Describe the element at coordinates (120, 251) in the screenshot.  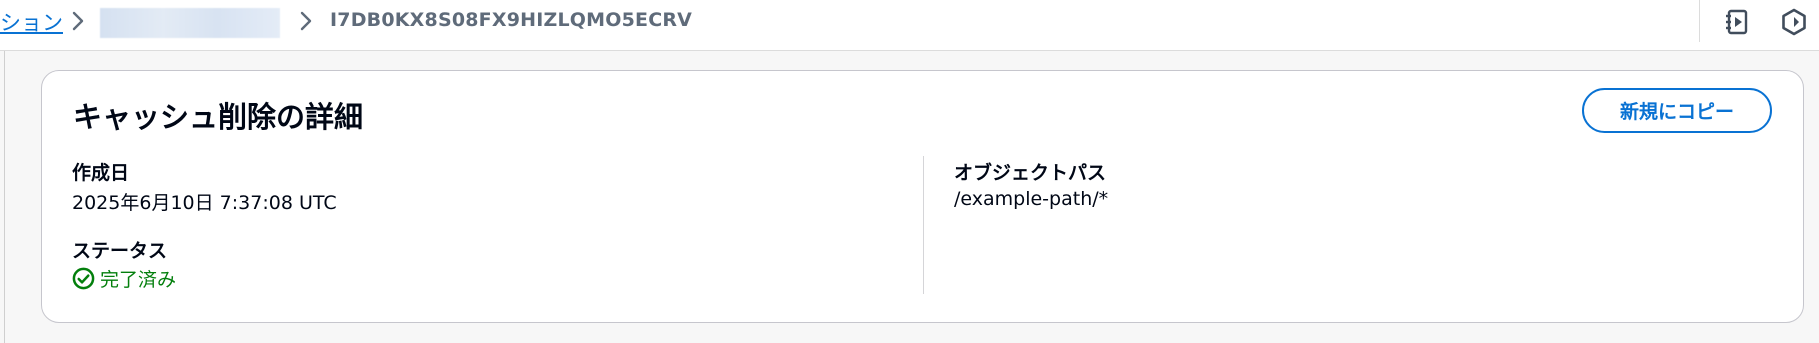
I see `status-label: ステータス` at that location.